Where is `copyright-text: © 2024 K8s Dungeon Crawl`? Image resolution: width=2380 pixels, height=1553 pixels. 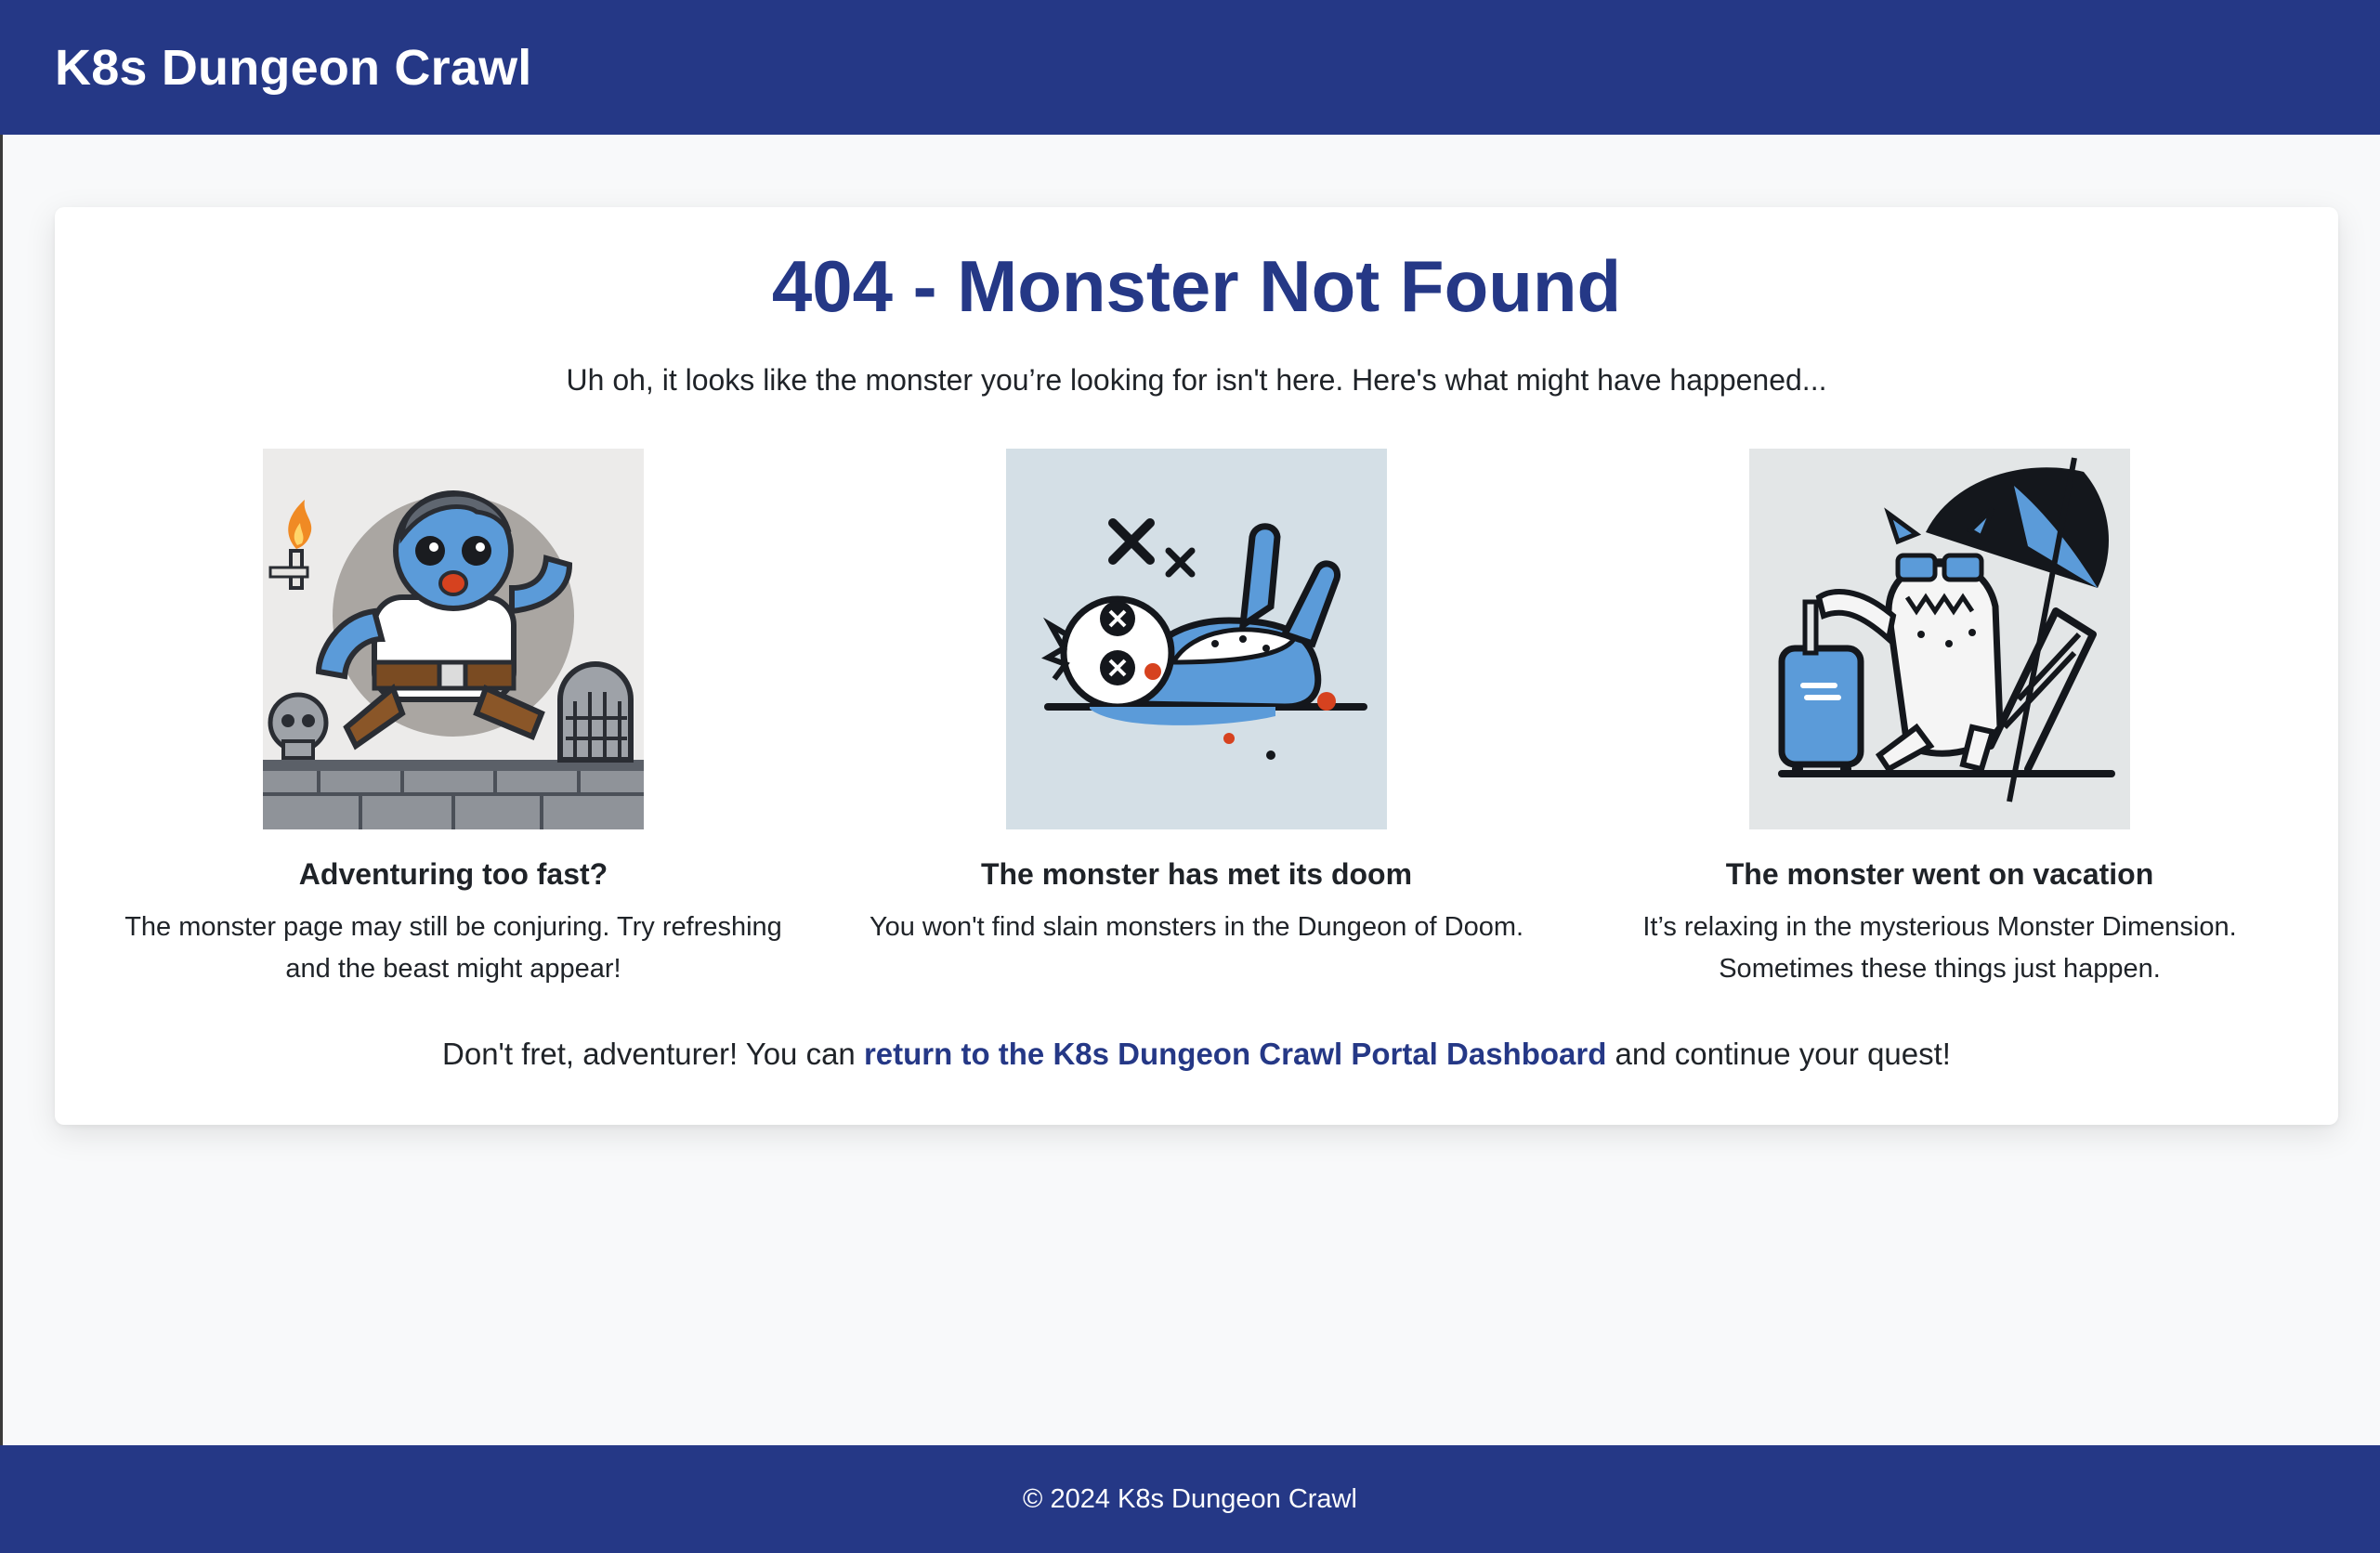 copyright-text: © 2024 K8s Dungeon Crawl is located at coordinates (1190, 1498).